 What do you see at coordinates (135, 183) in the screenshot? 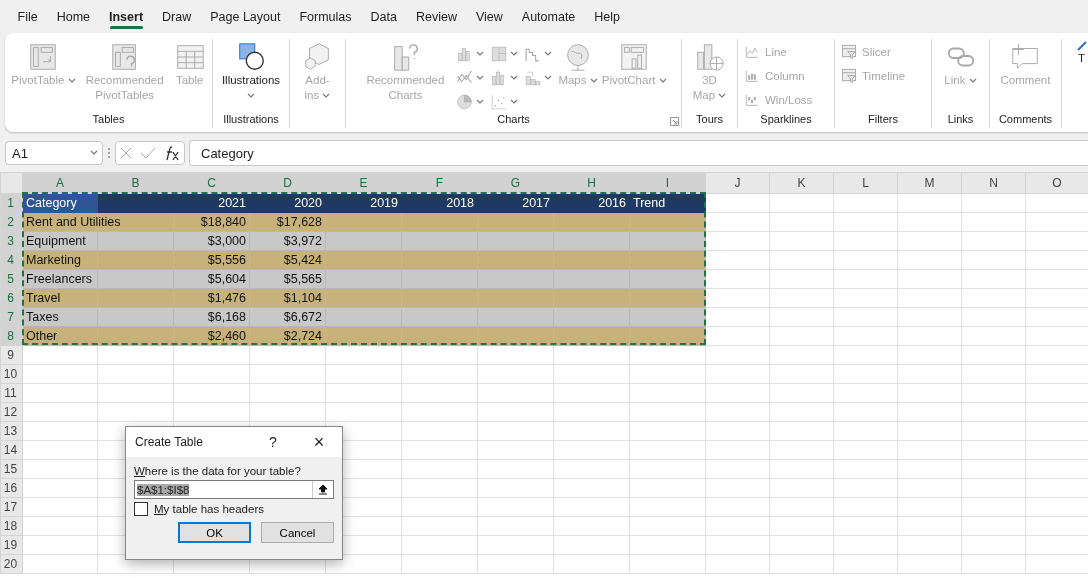
I see `column-header: B` at bounding box center [135, 183].